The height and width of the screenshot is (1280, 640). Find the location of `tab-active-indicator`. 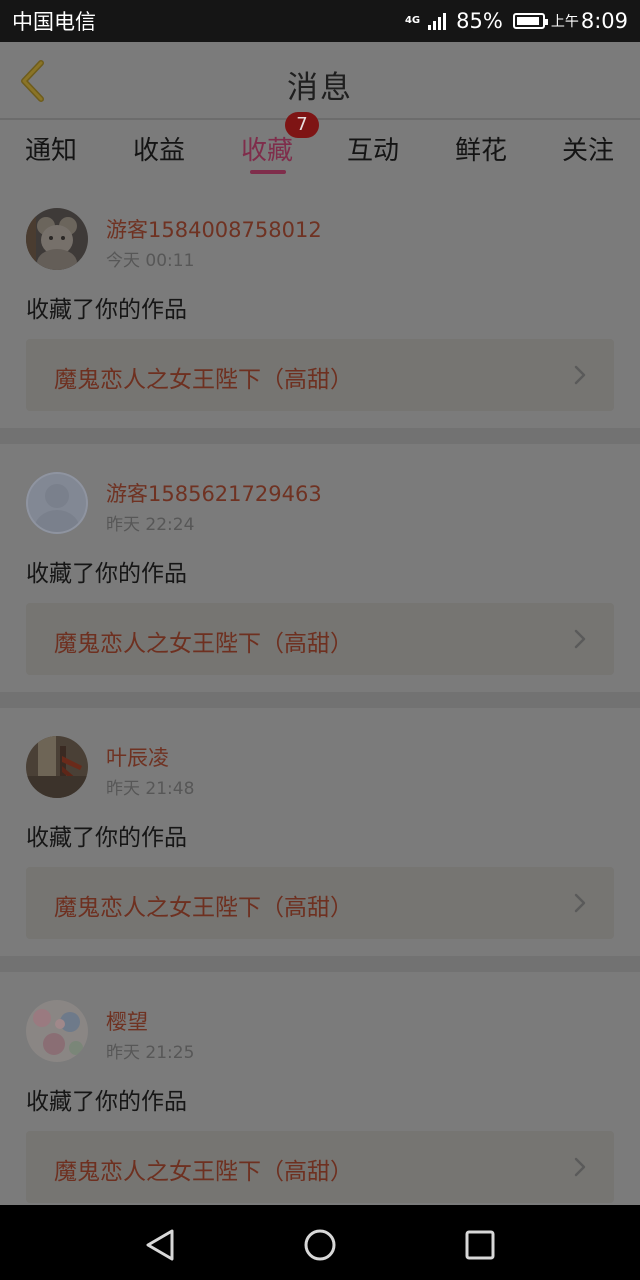

tab-active-indicator is located at coordinates (268, 172).